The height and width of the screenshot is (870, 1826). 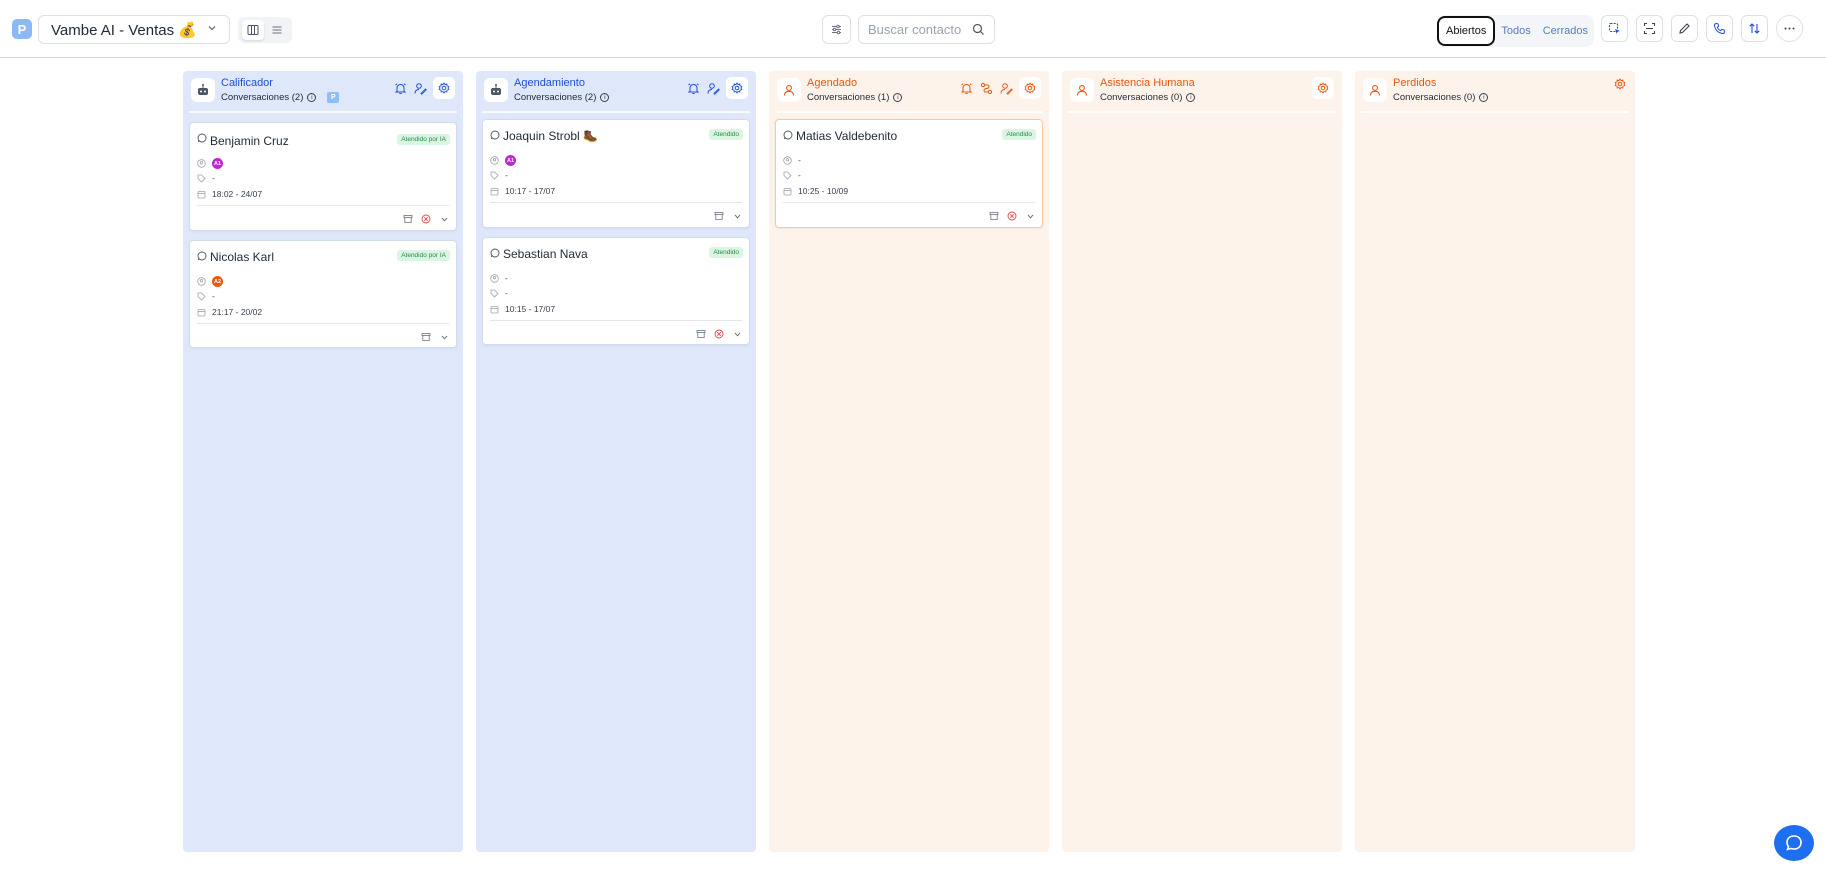 I want to click on tab-abiertos: Abiertos, so click(x=1466, y=31).